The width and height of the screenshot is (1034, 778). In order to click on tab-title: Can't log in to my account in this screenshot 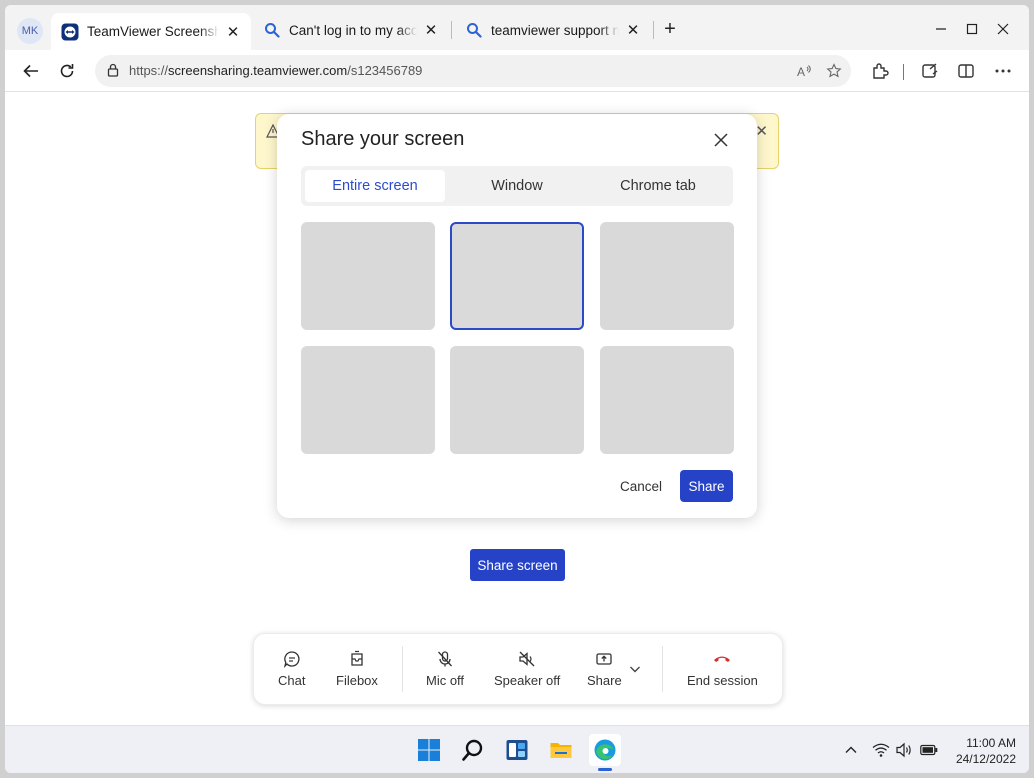, I will do `click(353, 30)`.